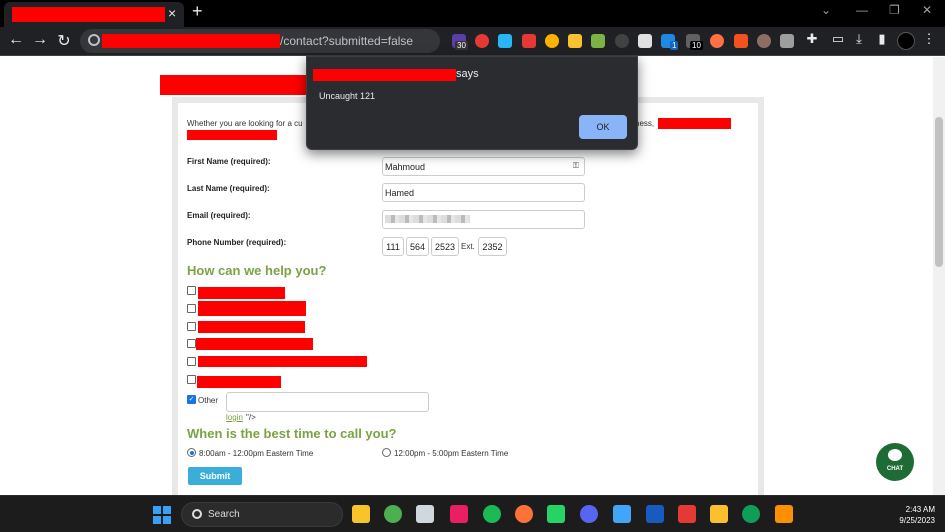 Image resolution: width=945 pixels, height=532 pixels. Describe the element at coordinates (94, 40) in the screenshot. I see `site-info-icon` at that location.